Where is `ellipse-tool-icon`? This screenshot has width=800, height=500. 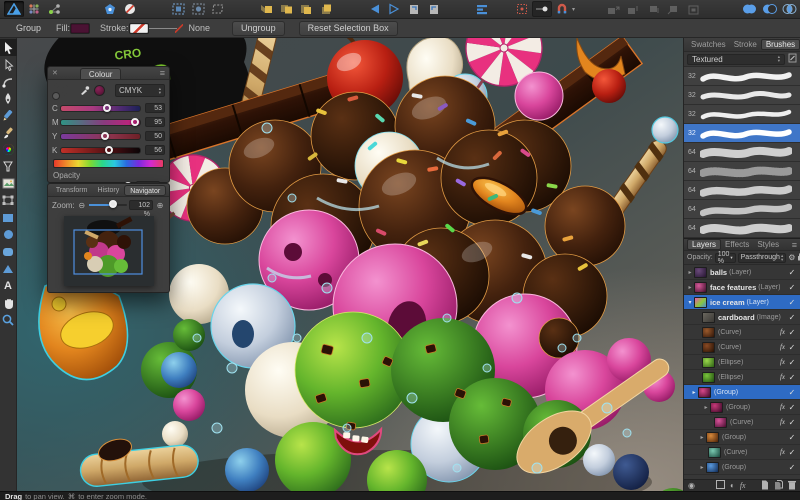 ellipse-tool-icon is located at coordinates (8, 234).